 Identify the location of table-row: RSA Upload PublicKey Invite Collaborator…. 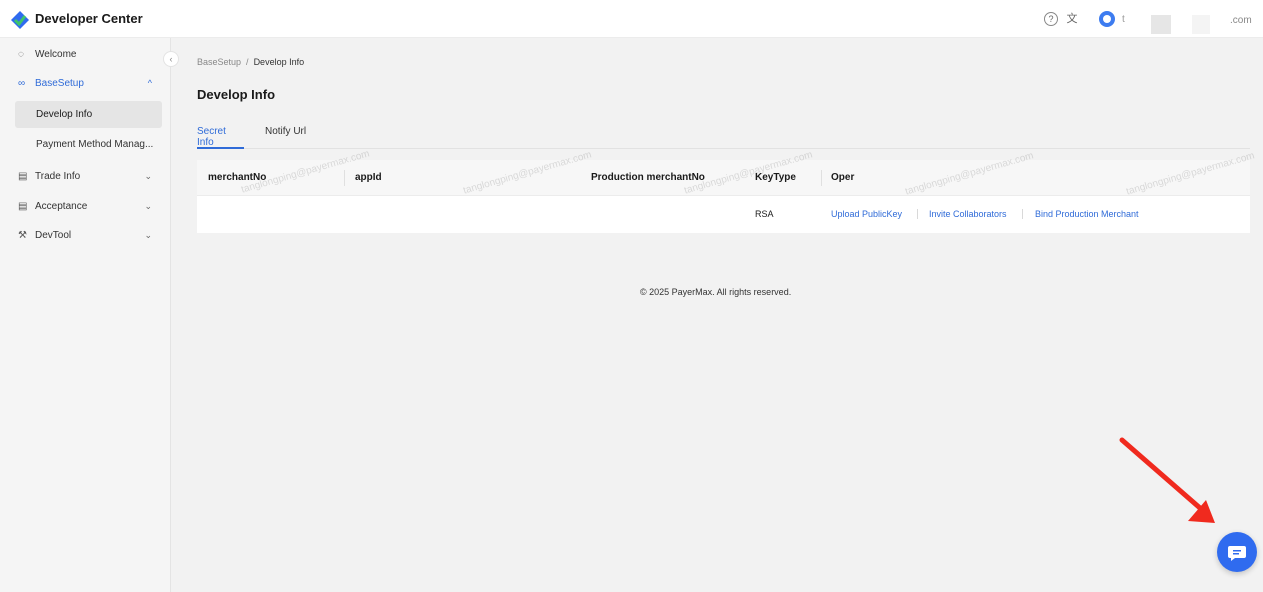
(723, 214).